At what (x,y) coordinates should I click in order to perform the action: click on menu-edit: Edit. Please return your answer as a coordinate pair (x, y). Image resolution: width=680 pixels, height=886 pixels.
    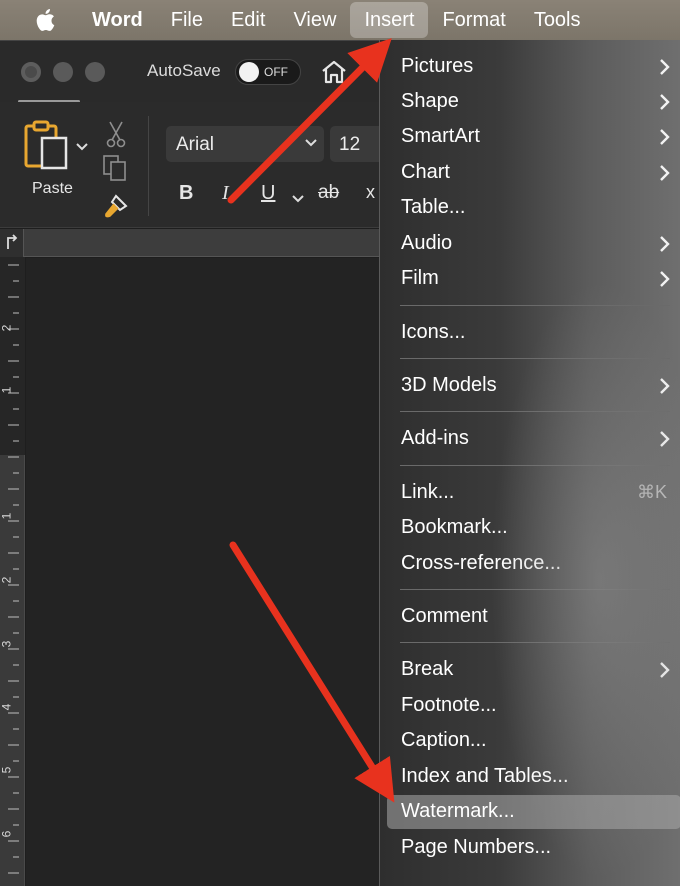
    Looking at the image, I should click on (248, 20).